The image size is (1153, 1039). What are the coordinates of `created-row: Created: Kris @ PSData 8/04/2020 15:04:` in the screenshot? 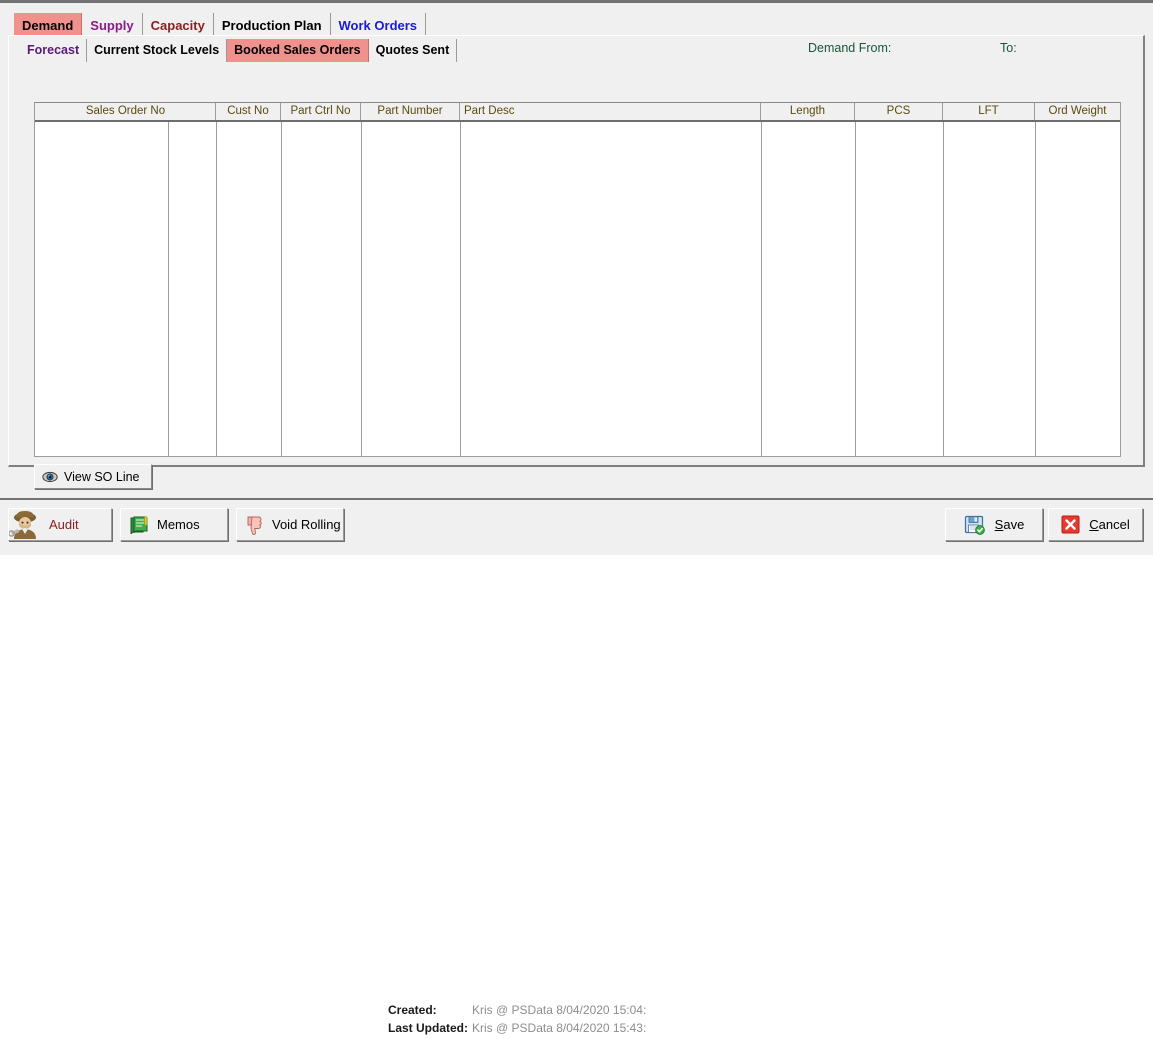 It's located at (538, 1012).